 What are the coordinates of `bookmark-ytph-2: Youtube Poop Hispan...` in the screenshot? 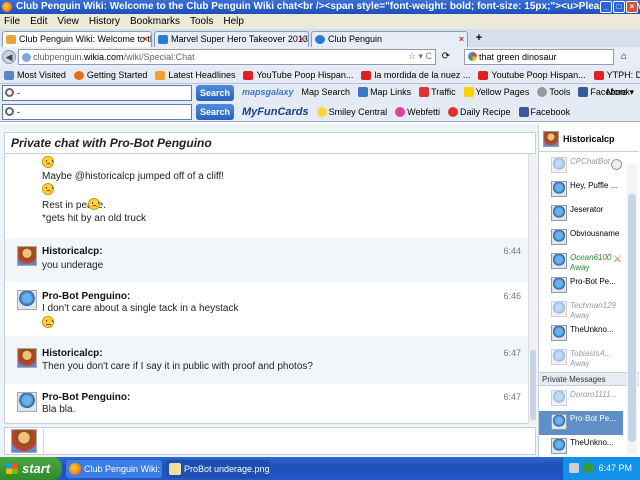 It's located at (532, 75).